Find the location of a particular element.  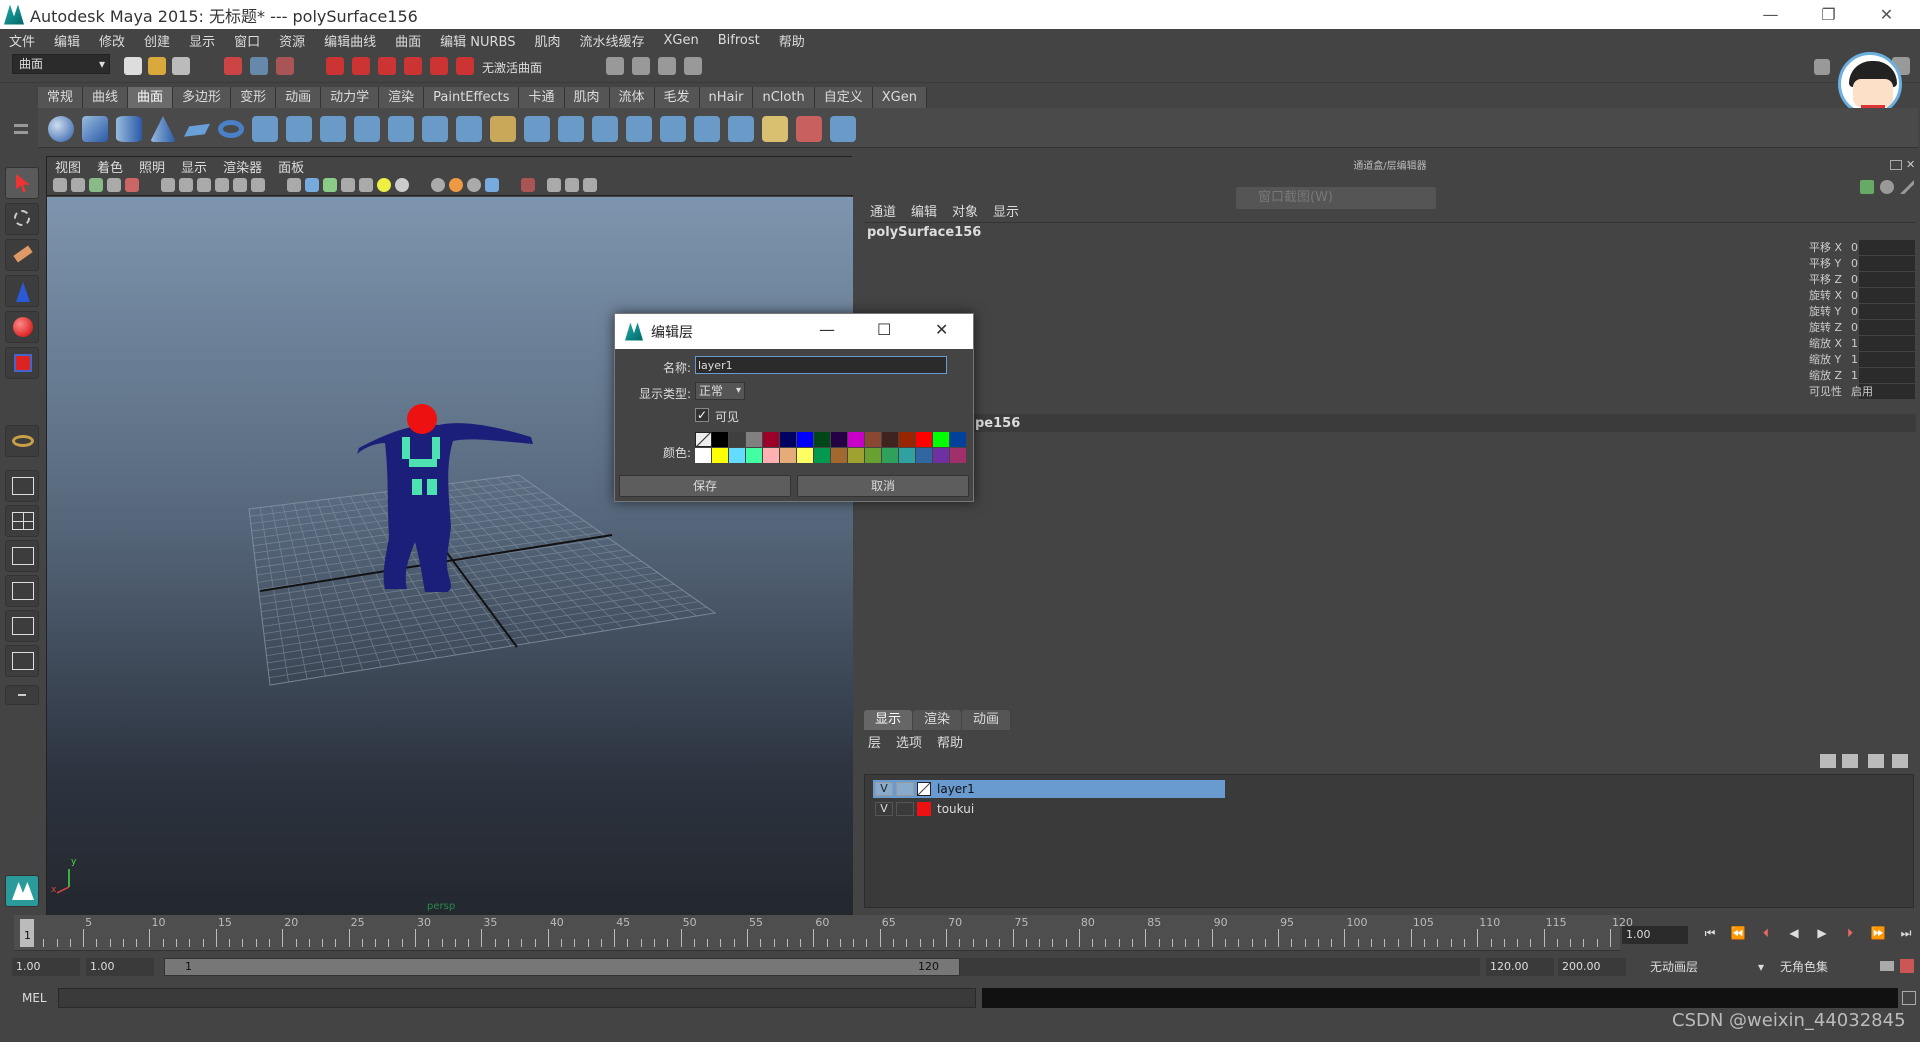

cancel-button: 取消 is located at coordinates (883, 486).